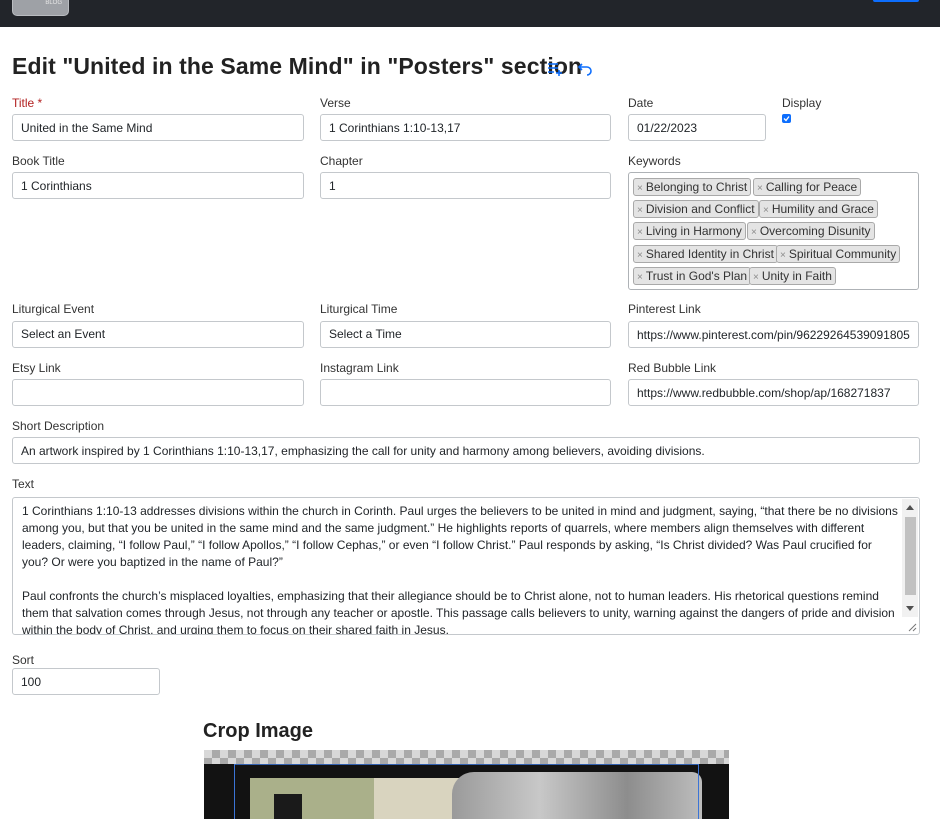  What do you see at coordinates (698, 791) in the screenshot?
I see `crop-frame-right` at bounding box center [698, 791].